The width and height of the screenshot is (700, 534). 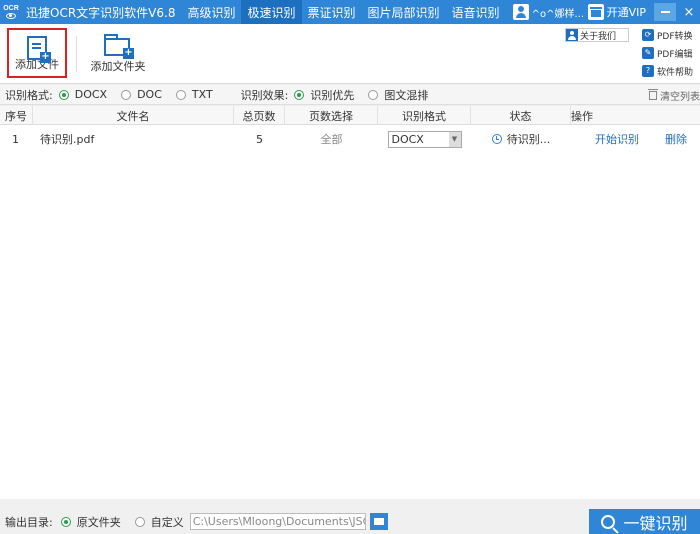 I want to click on logo-text: OCR, so click(x=11, y=8).